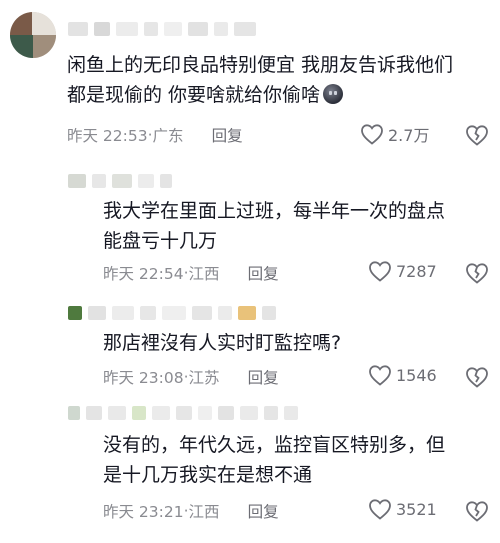 Image resolution: width=500 pixels, height=543 pixels. What do you see at coordinates (274, 226) in the screenshot?
I see `comment-text: 我大学在里面上过班，每半年一次的盘点 能盘亏十几万` at bounding box center [274, 226].